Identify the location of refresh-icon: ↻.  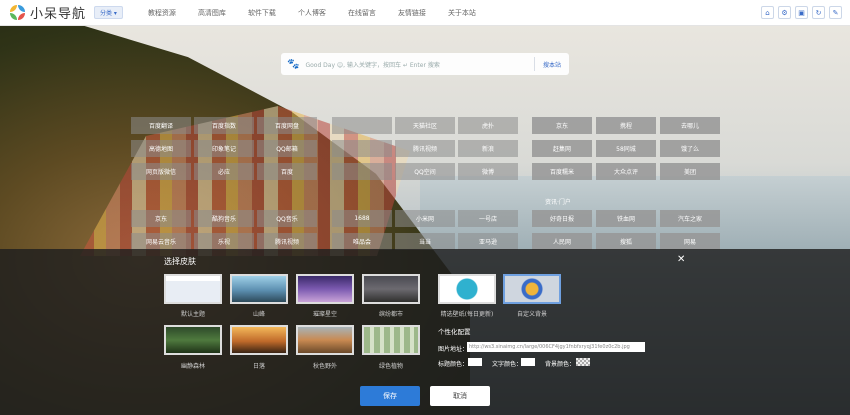
(818, 12).